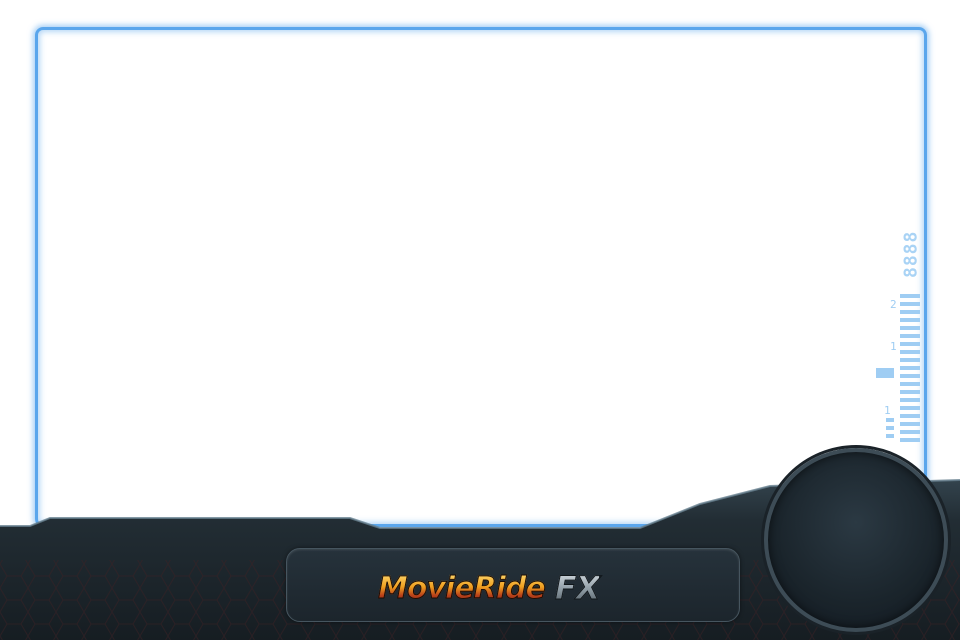 The image size is (960, 640). What do you see at coordinates (577, 588) in the screenshot?
I see `logo-text-fx: FX` at bounding box center [577, 588].